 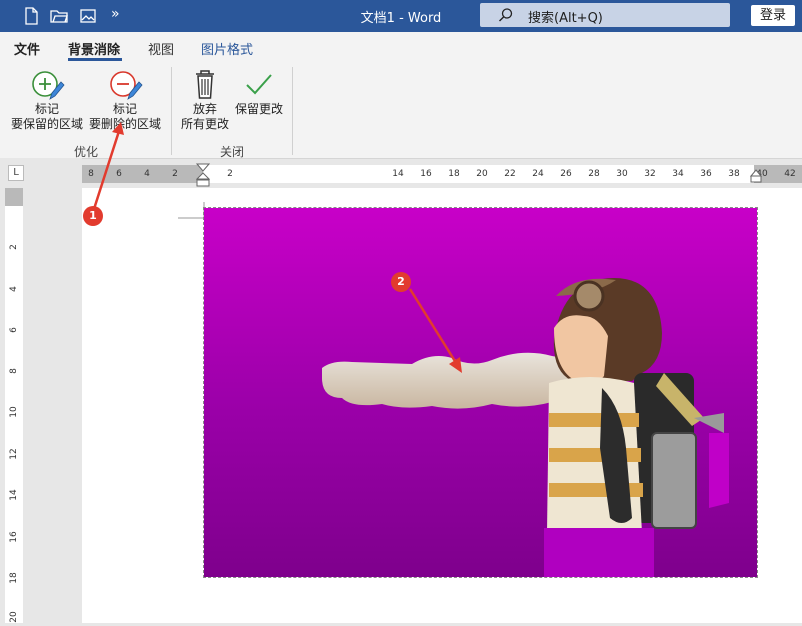 I want to click on annotation-badge-1: 1, so click(x=93, y=216).